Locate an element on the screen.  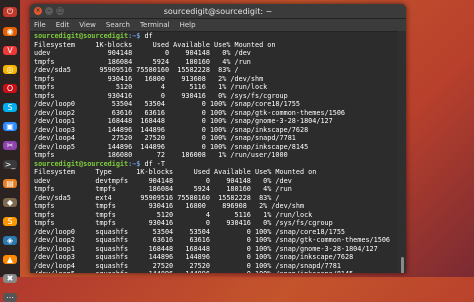
window-controls: × – □ is located at coordinates (49, 11).